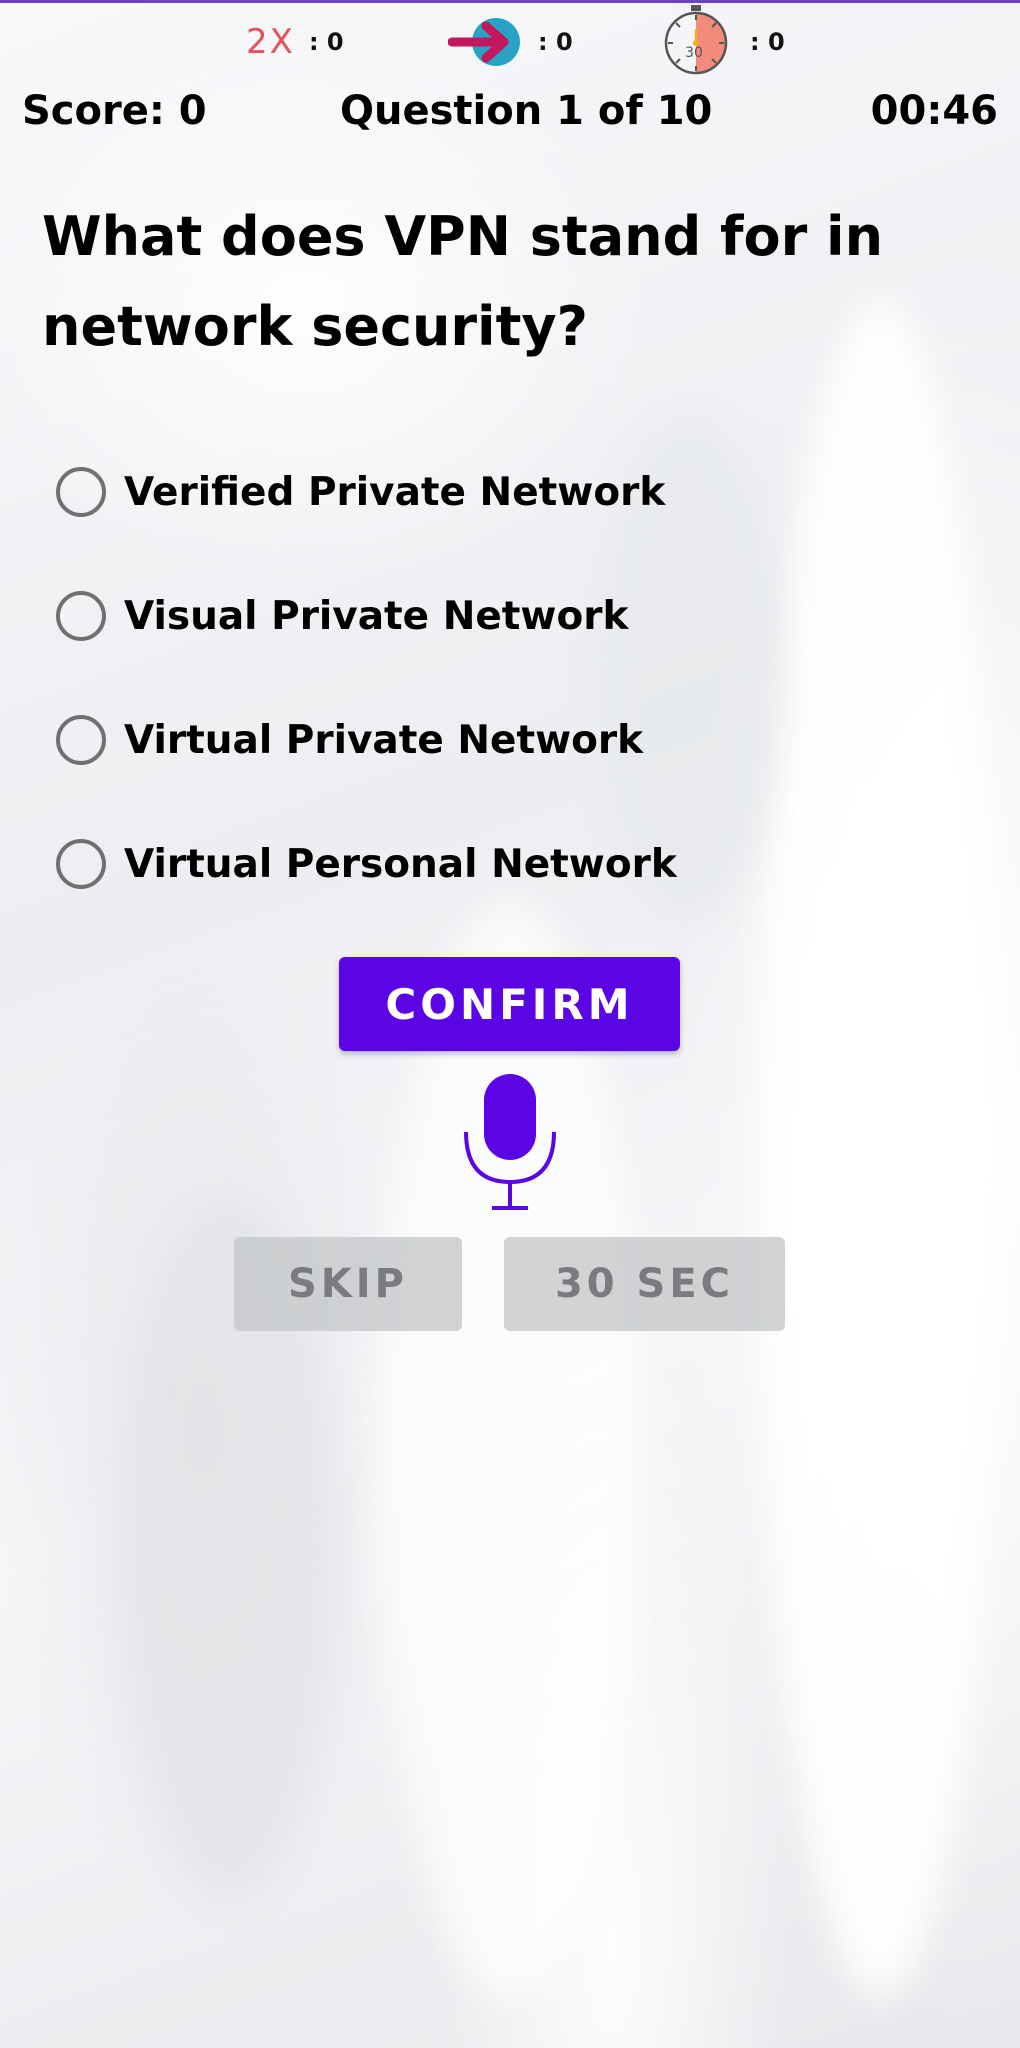  Describe the element at coordinates (395, 492) in the screenshot. I see `option-label: Verified Private Network` at that location.